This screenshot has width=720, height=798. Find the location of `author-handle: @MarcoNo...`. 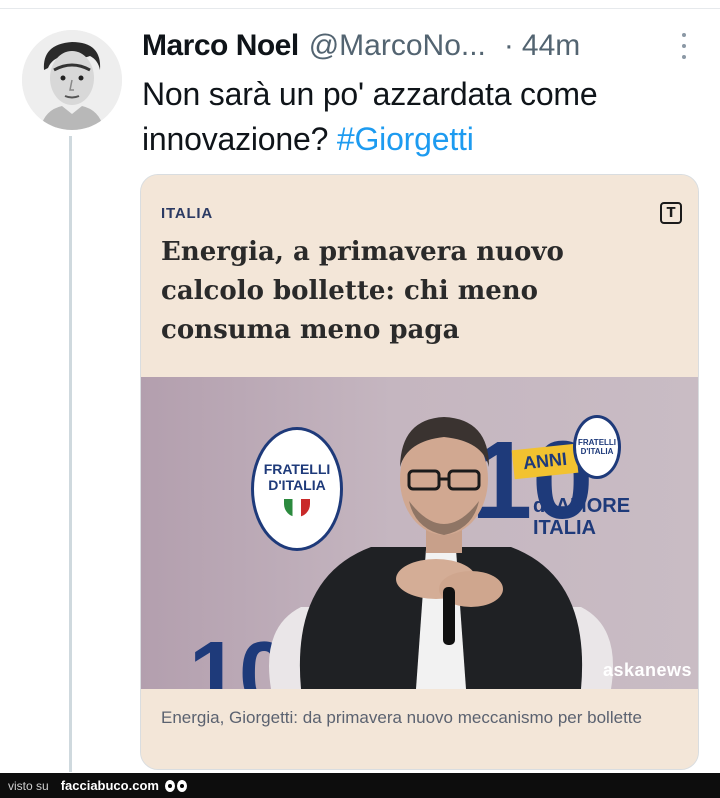

author-handle: @MarcoNo... is located at coordinates (397, 46).